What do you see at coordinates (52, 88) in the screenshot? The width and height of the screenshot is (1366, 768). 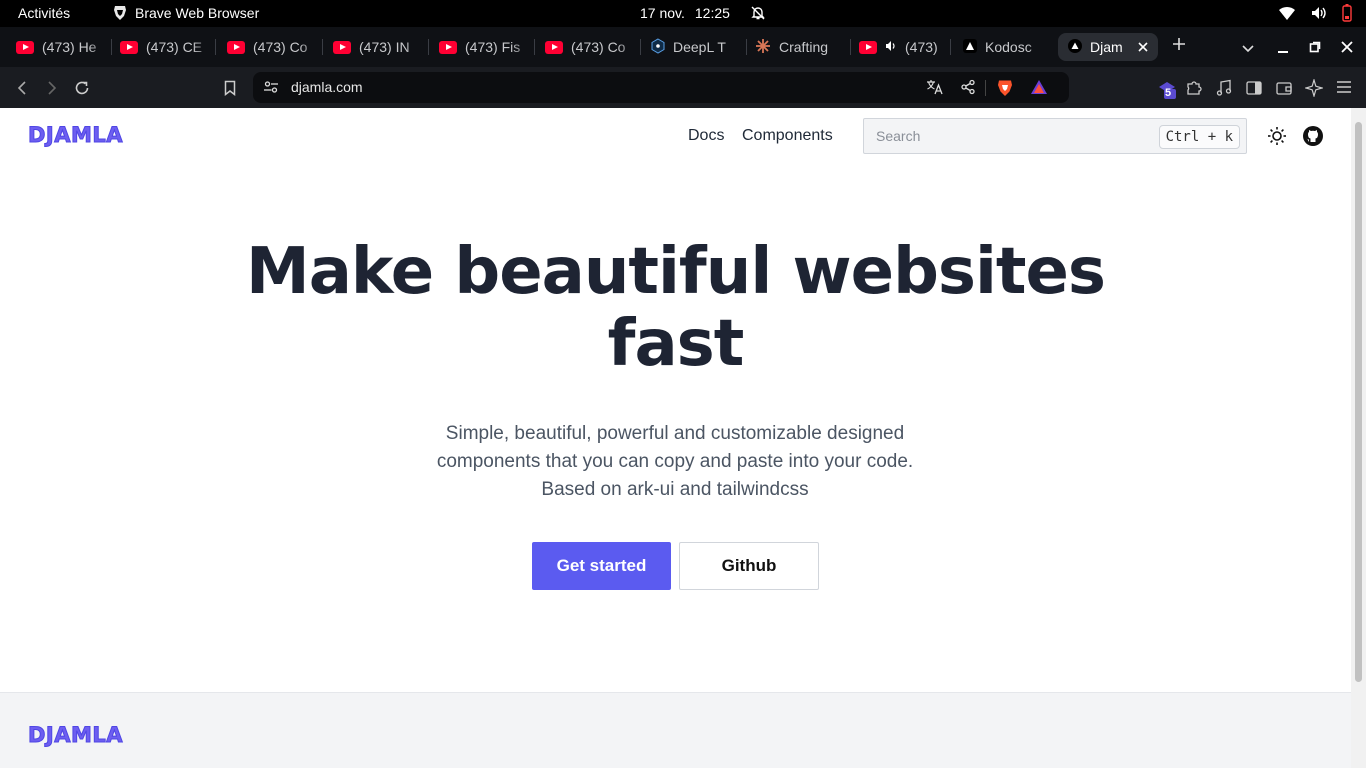 I see `forward-icon` at bounding box center [52, 88].